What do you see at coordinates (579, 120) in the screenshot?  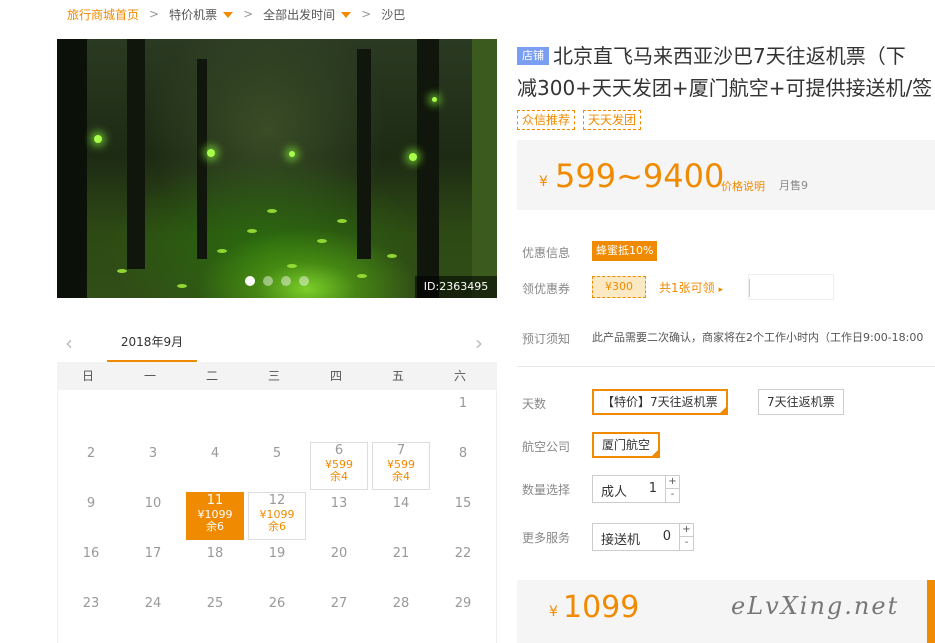 I see `product-tags: 众信推荐 天天发团` at bounding box center [579, 120].